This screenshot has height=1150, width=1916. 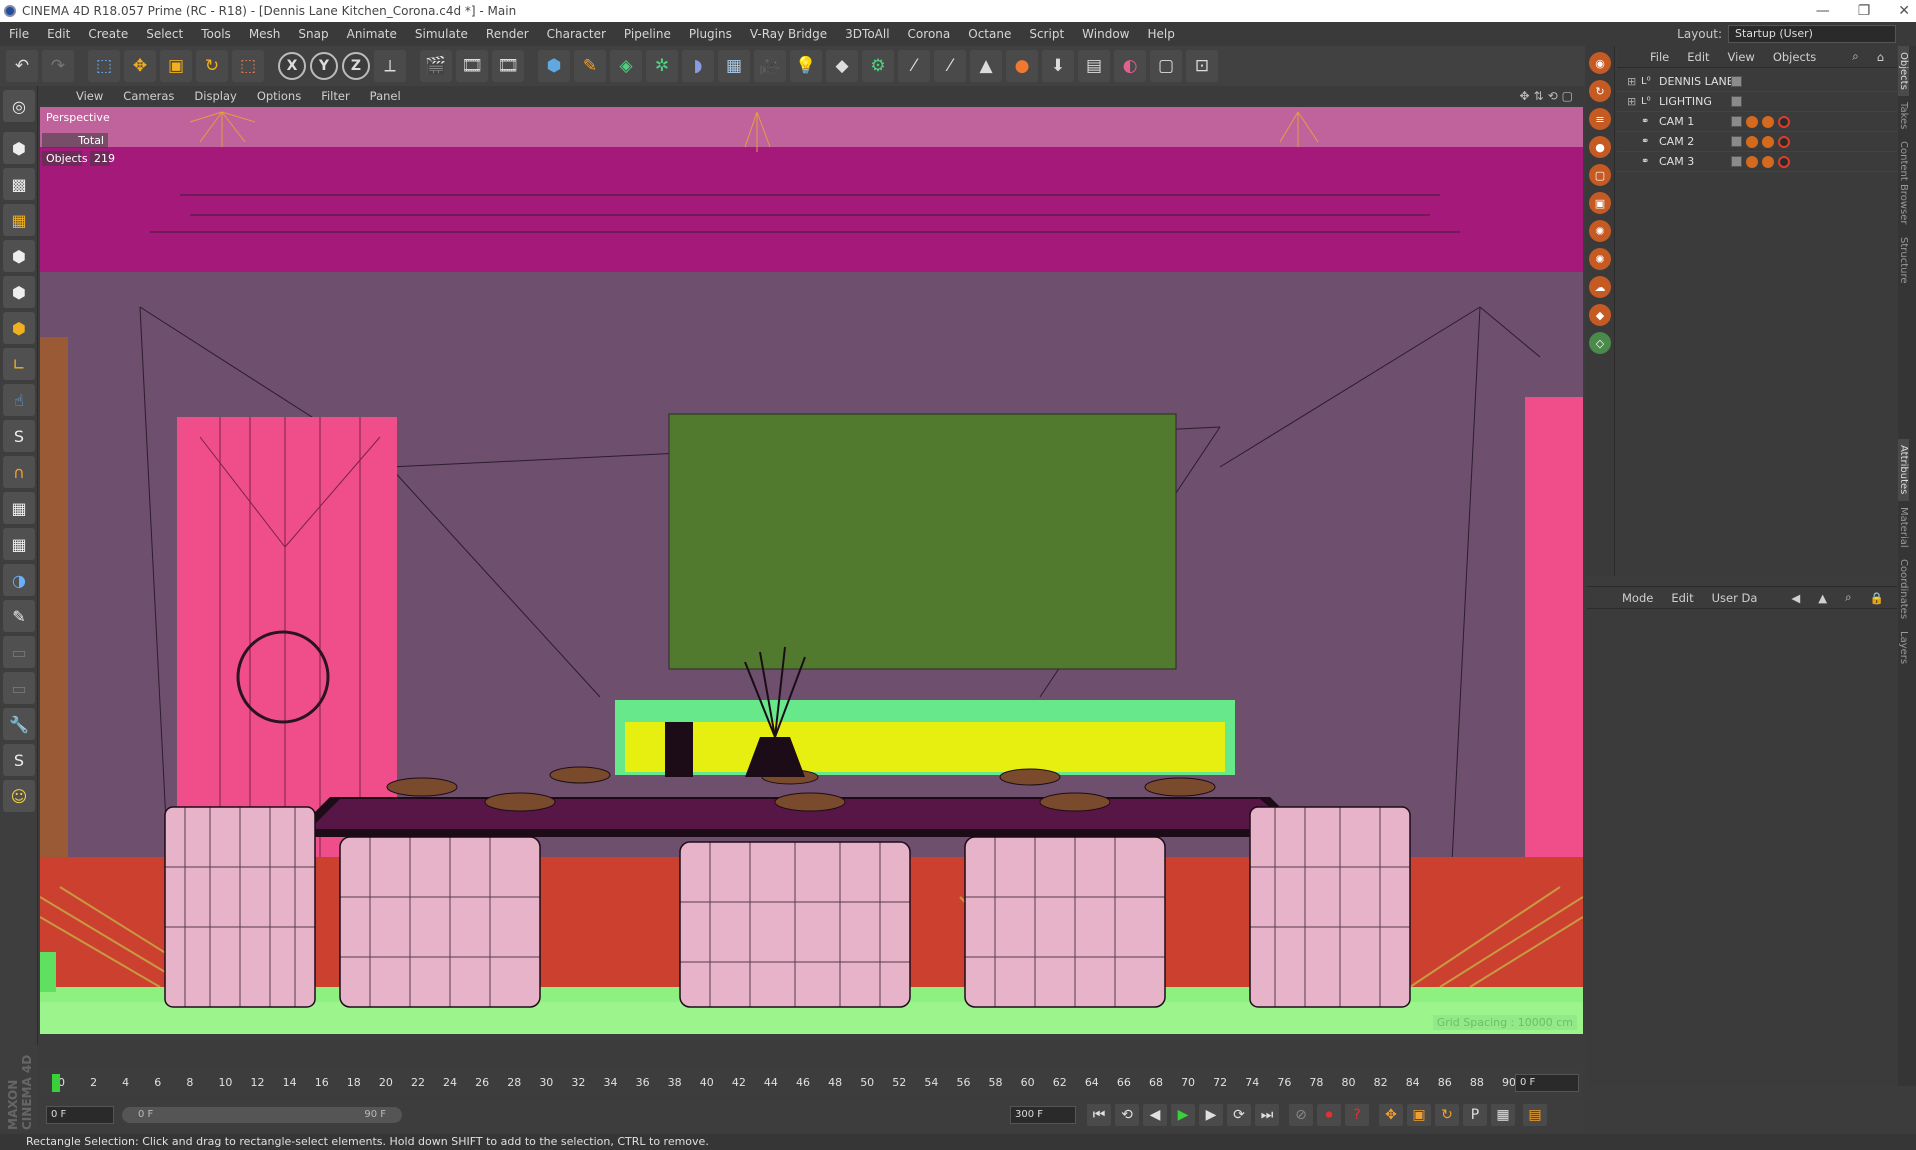 I want to click on viewport-menu-display: Display, so click(x=215, y=96).